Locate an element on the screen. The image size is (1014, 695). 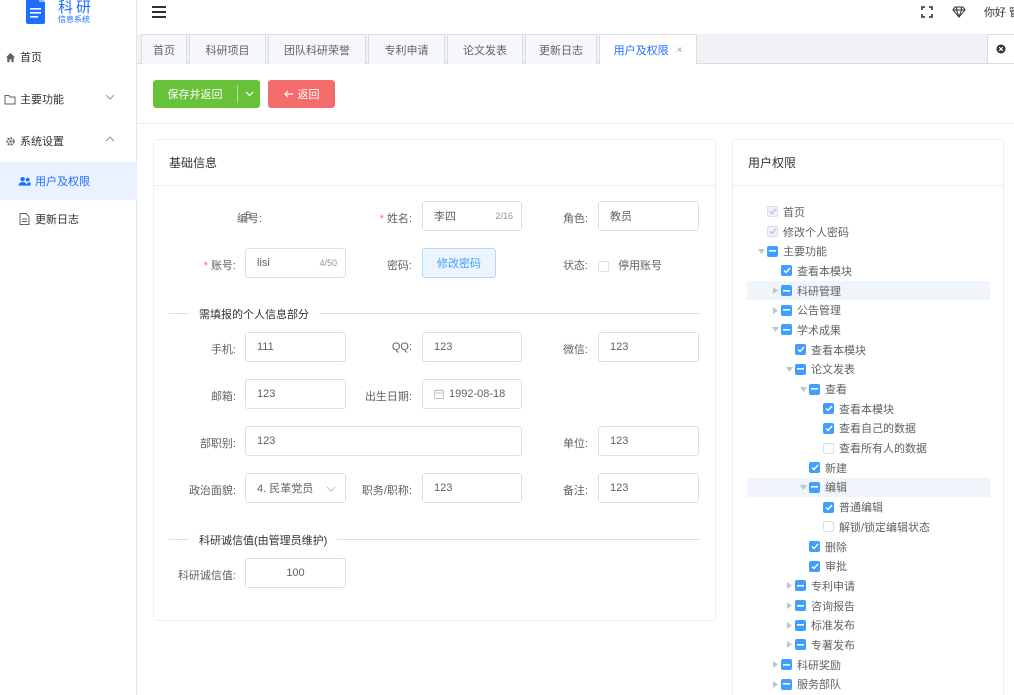
tree-node: 修改个人密码 is located at coordinates (868, 232).